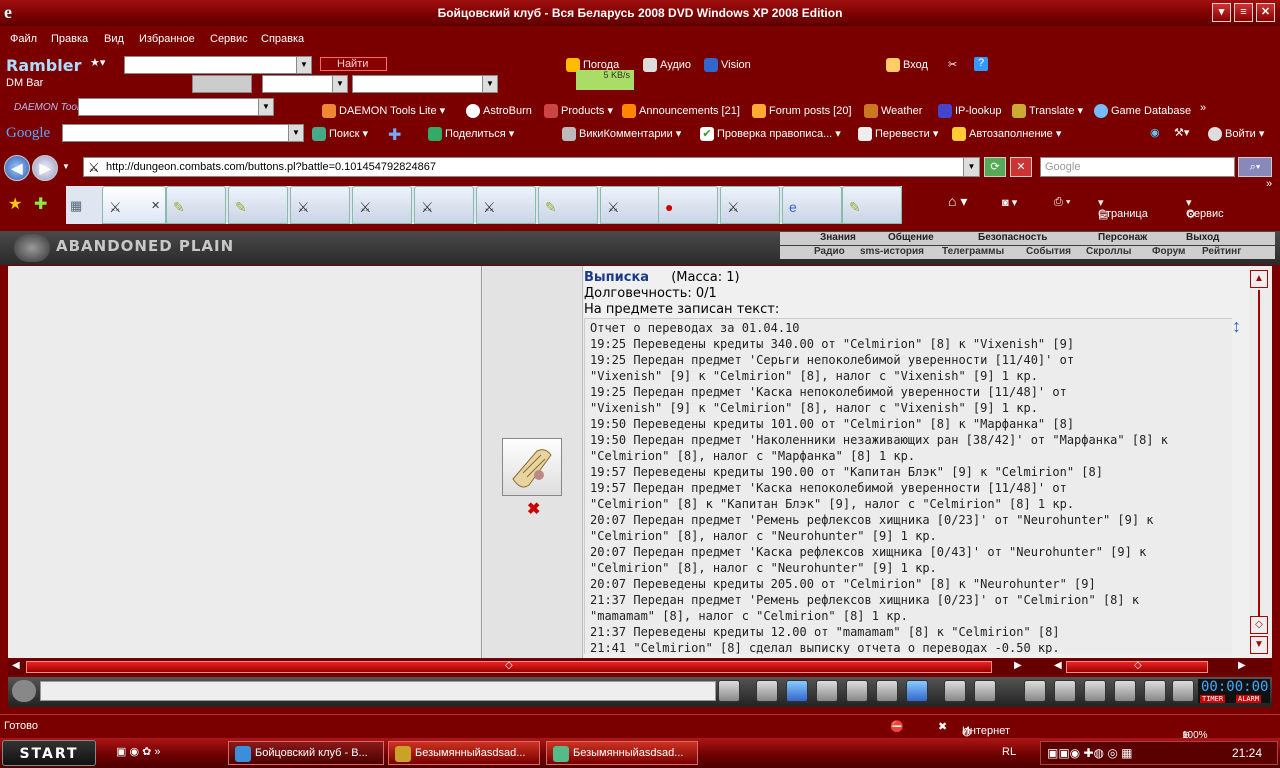 The width and height of the screenshot is (1280, 768). What do you see at coordinates (176, 107) in the screenshot?
I see `daemon-search-input: ▼` at bounding box center [176, 107].